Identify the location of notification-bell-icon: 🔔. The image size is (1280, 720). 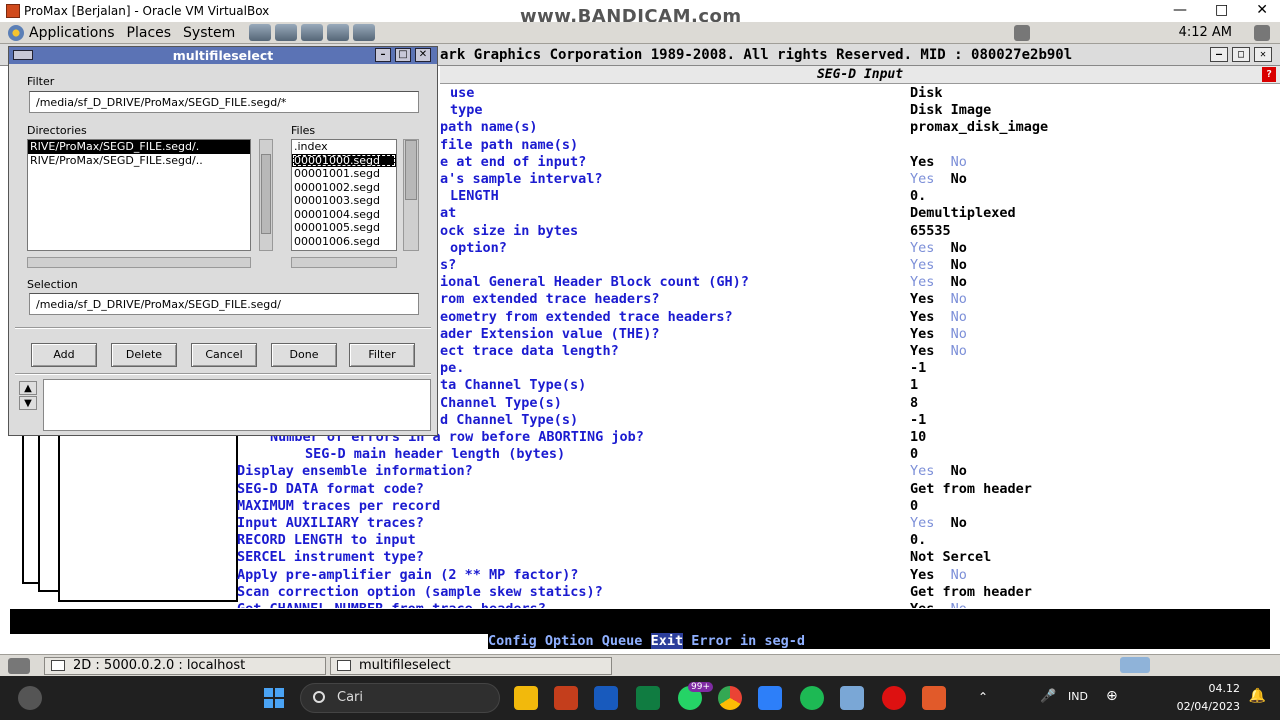
(1257, 696).